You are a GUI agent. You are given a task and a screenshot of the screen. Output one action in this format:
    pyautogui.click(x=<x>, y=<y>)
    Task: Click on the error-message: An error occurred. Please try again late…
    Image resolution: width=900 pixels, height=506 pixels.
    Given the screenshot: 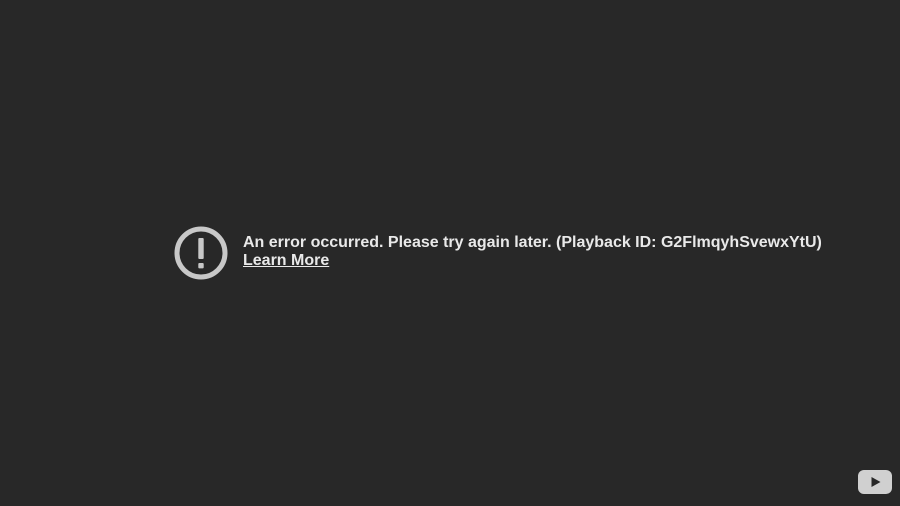 What is the action you would take?
    pyautogui.click(x=532, y=242)
    